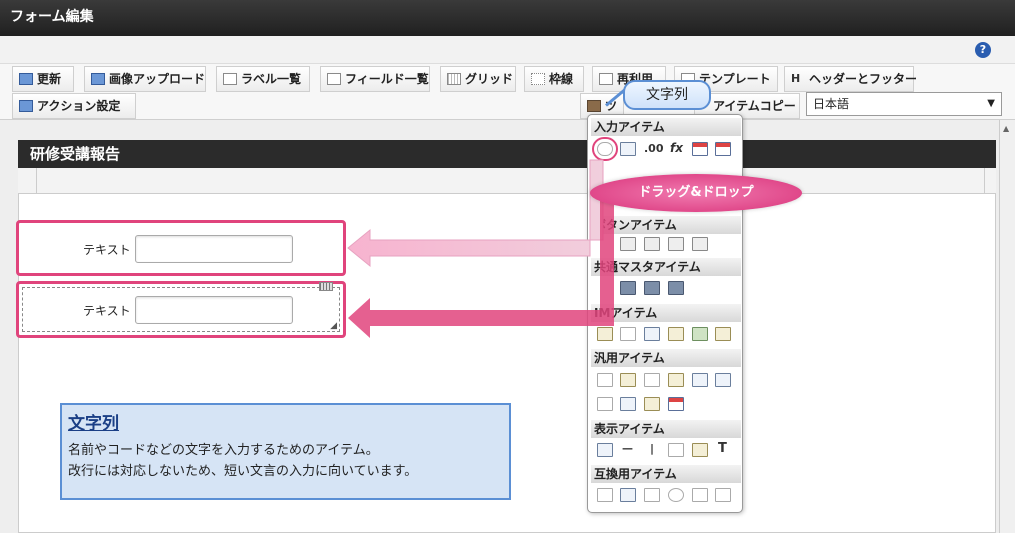 The image size is (1015, 533). I want to click on label-item-icon, so click(605, 450).